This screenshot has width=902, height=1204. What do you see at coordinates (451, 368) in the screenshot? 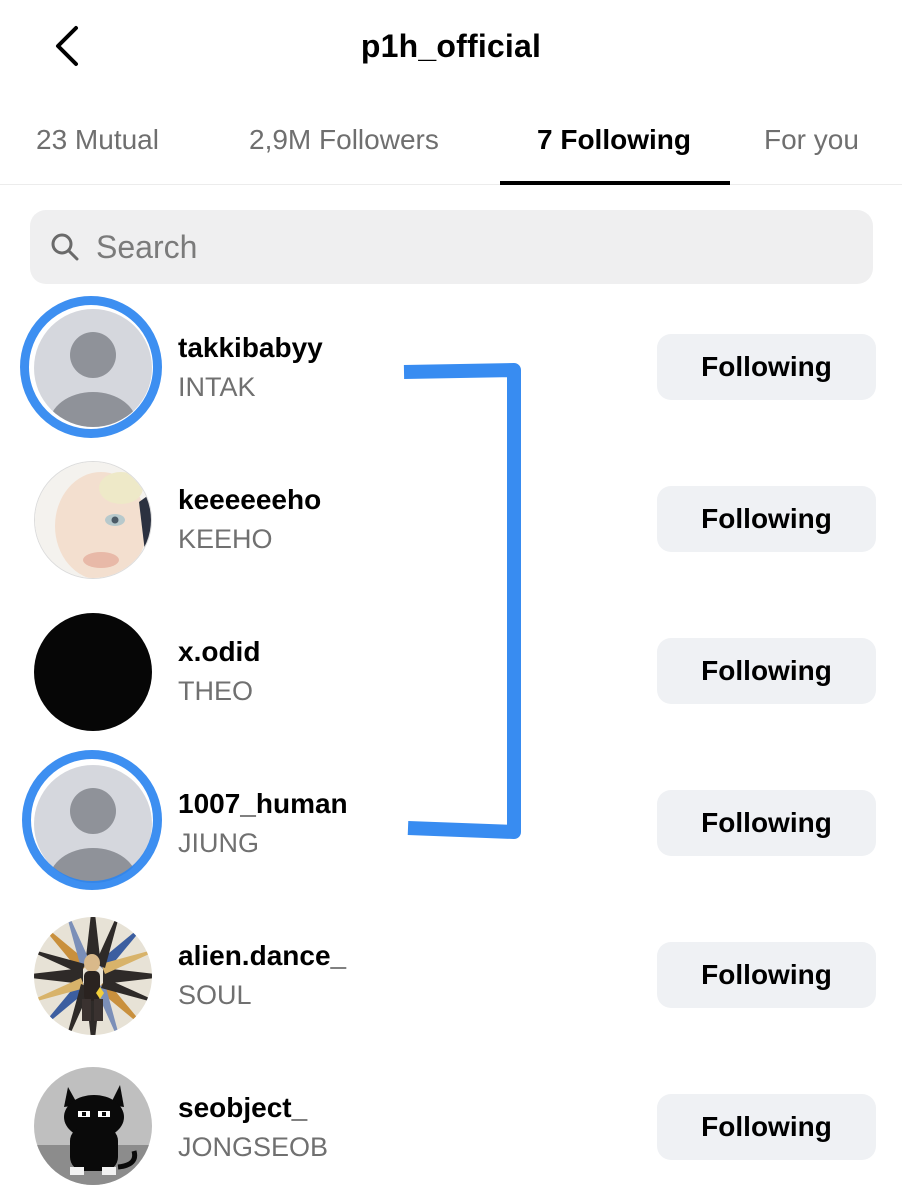
I see `list-item: takkibabyy INTAK Following` at bounding box center [451, 368].